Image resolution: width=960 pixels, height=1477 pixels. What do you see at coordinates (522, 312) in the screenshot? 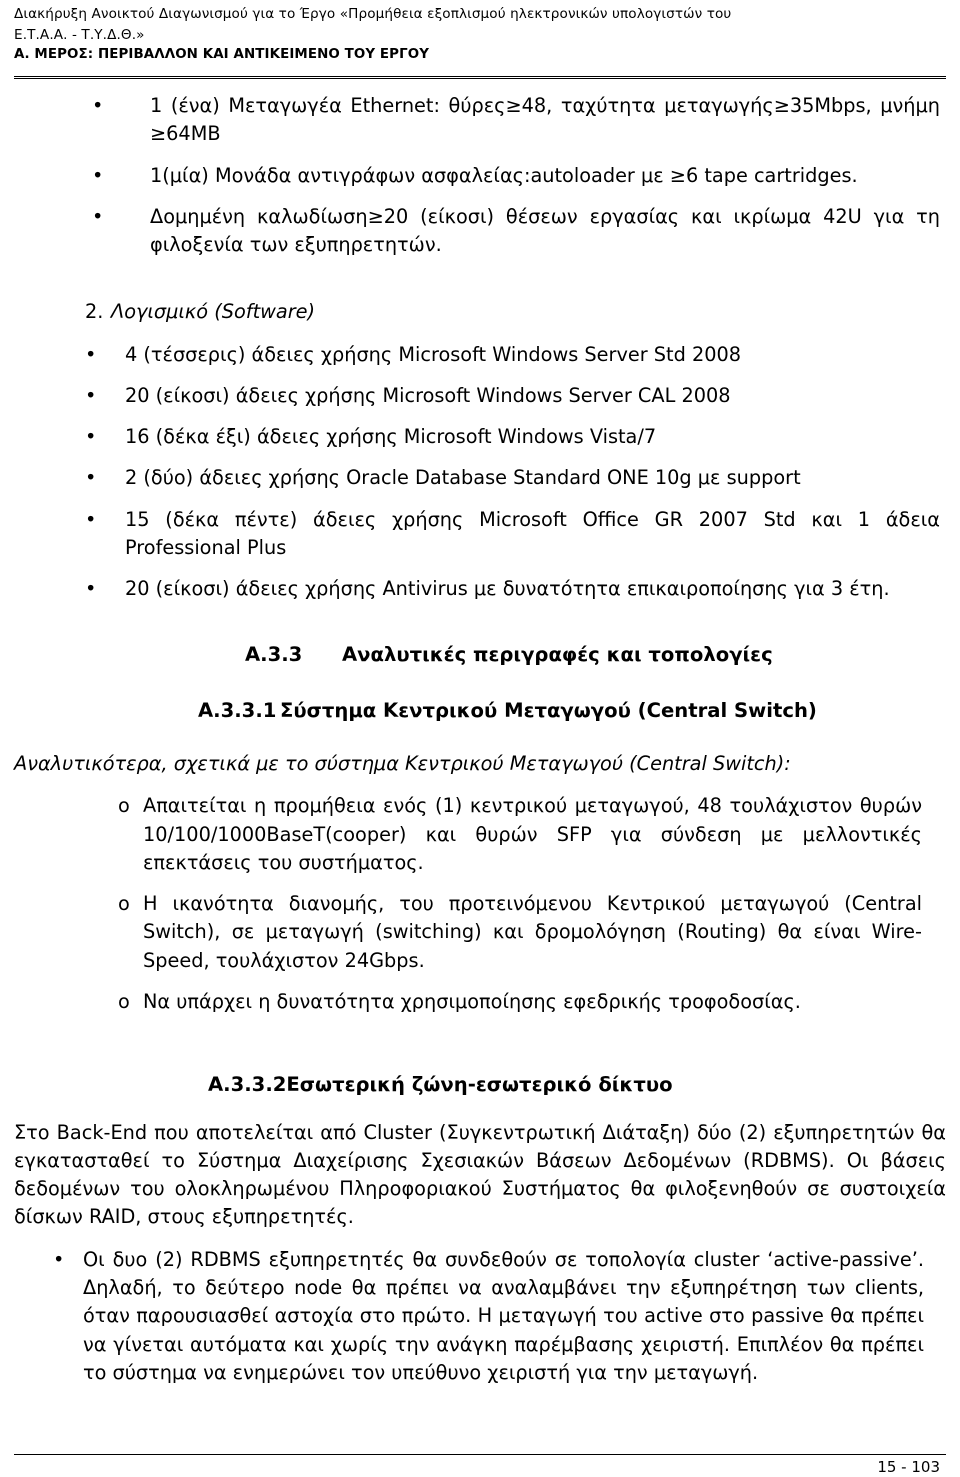
I see `software-section-heading: 2. Λογισμικό (Software)` at bounding box center [522, 312].